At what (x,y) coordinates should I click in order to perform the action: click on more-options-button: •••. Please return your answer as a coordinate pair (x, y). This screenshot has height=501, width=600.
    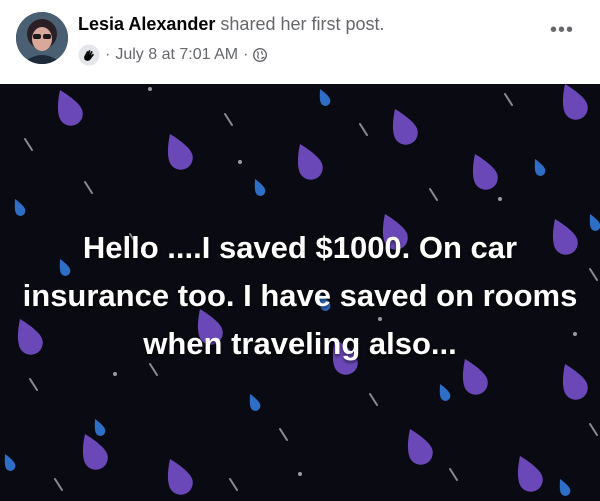
    Looking at the image, I should click on (562, 30).